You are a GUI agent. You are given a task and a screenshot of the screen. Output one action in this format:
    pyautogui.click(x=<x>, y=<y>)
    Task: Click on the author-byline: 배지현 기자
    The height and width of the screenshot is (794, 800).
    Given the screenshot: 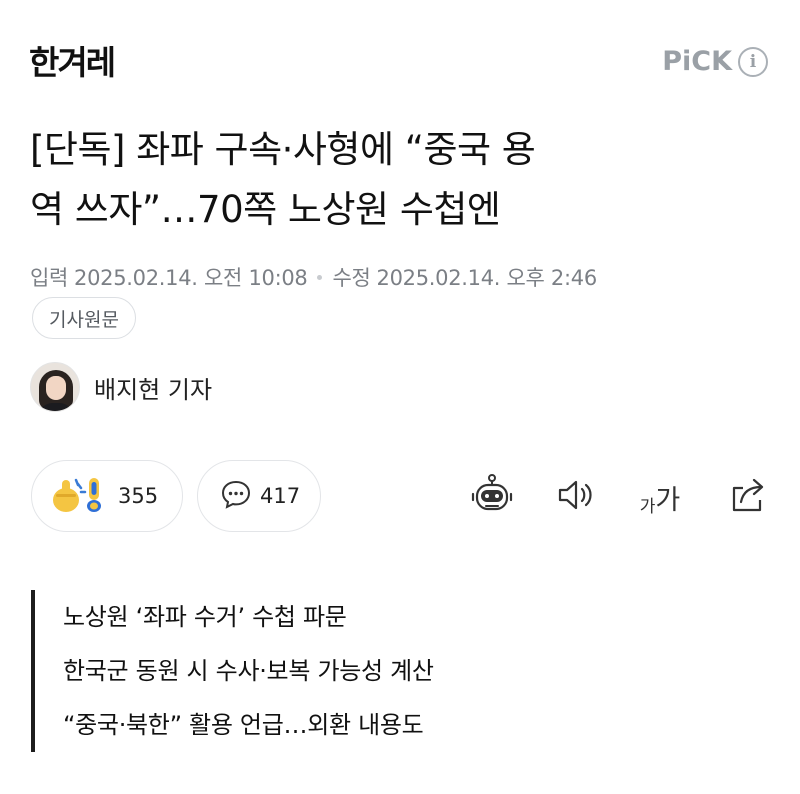 What is the action you would take?
    pyautogui.click(x=121, y=387)
    